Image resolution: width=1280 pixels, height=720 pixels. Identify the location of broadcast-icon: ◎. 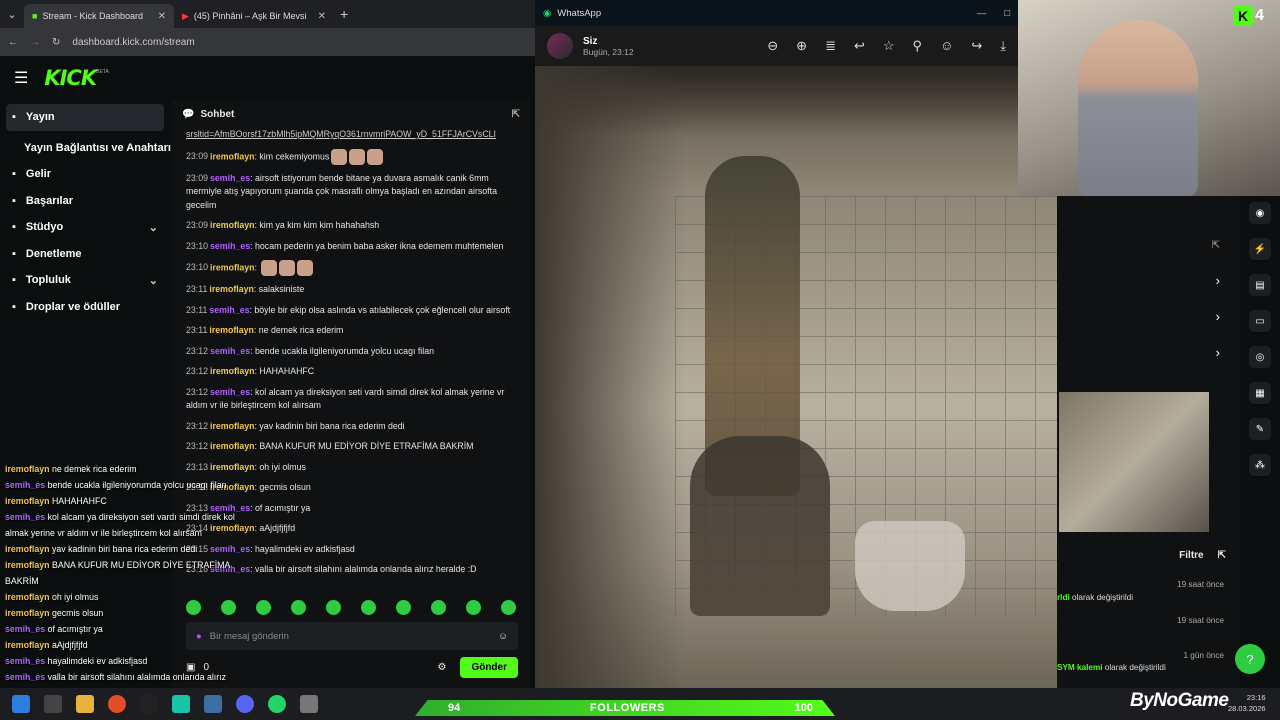
(1260, 357).